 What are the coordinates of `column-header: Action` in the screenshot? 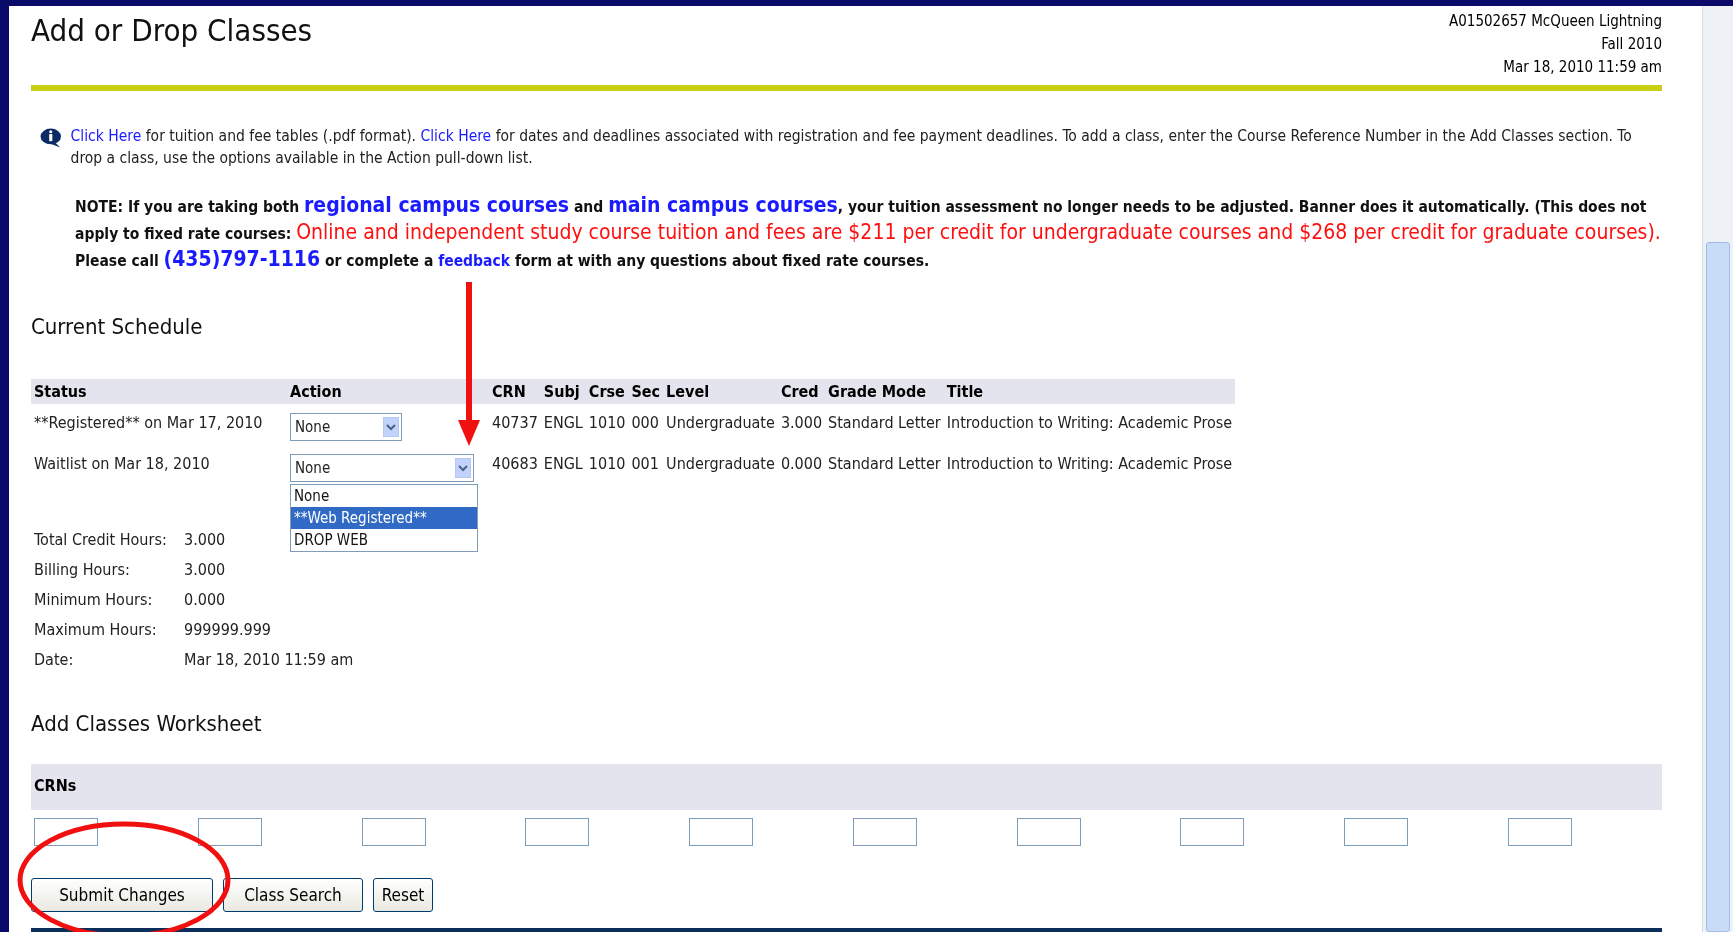 It's located at (388, 391).